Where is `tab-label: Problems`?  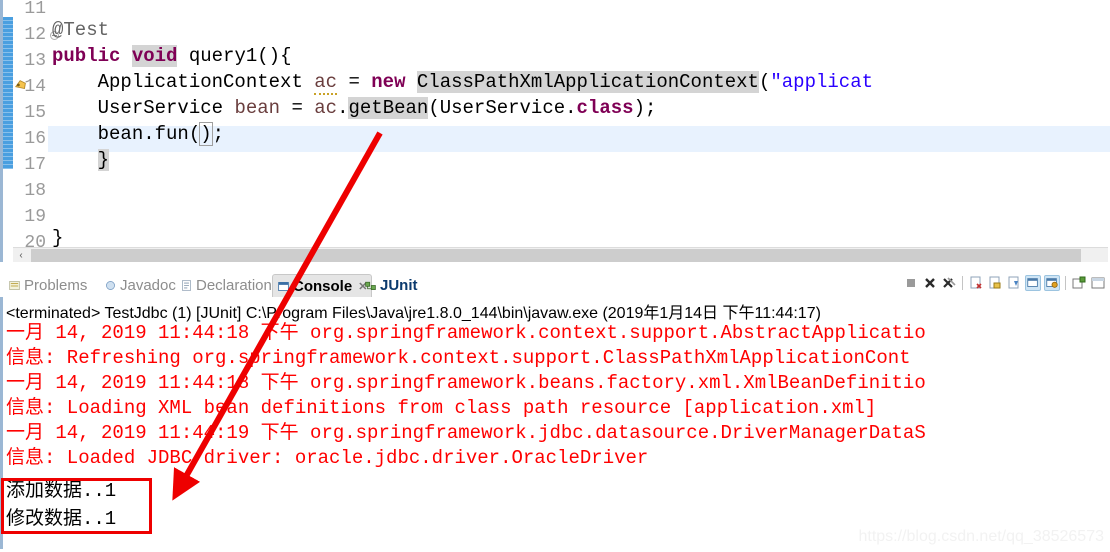
tab-label: Problems is located at coordinates (56, 285).